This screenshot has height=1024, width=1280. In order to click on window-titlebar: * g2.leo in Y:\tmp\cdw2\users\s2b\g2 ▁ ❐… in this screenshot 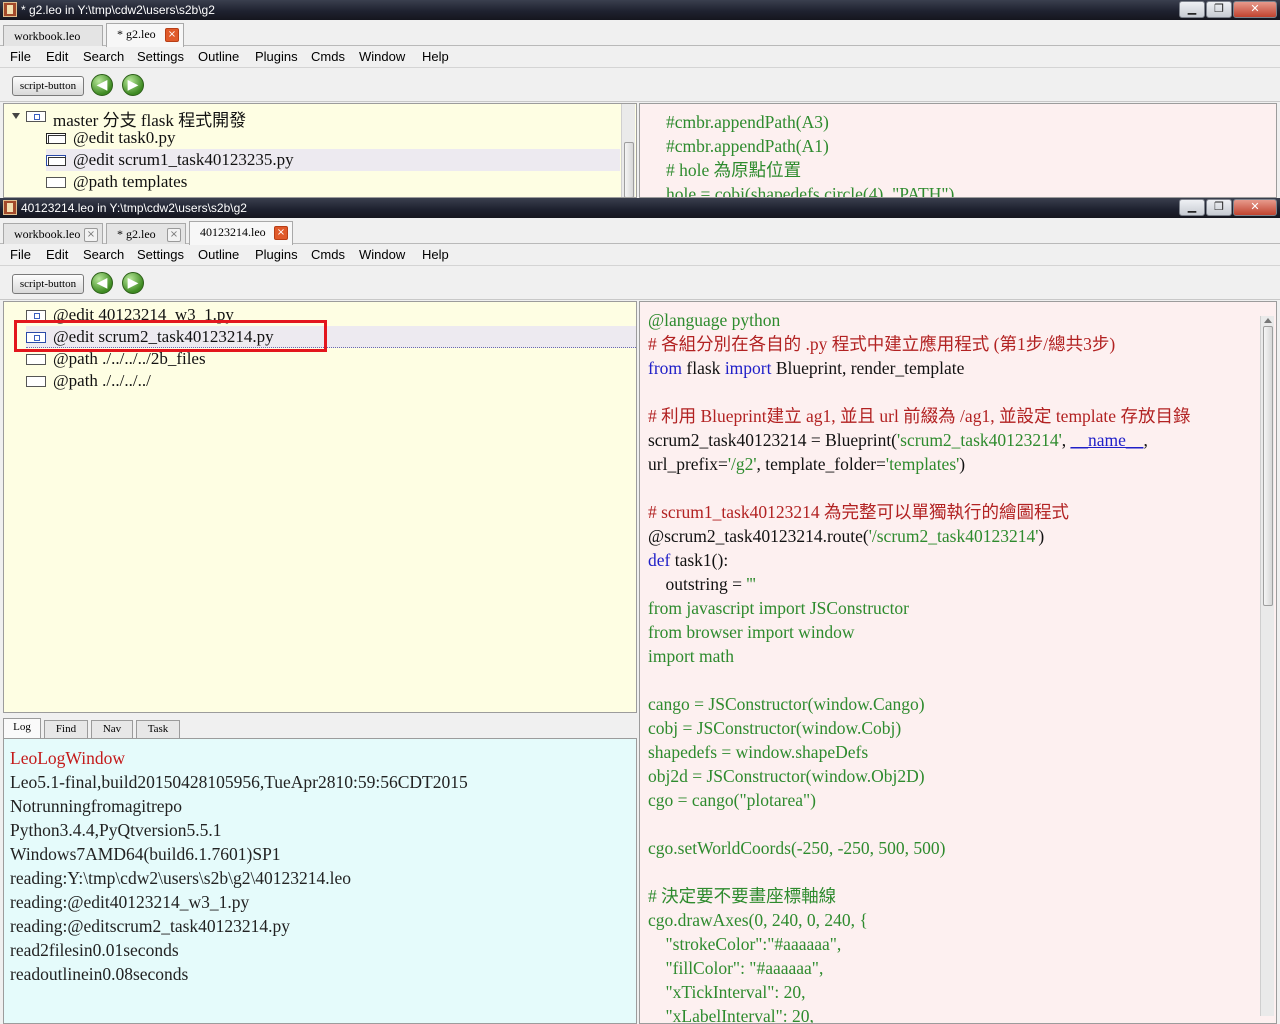, I will do `click(640, 10)`.